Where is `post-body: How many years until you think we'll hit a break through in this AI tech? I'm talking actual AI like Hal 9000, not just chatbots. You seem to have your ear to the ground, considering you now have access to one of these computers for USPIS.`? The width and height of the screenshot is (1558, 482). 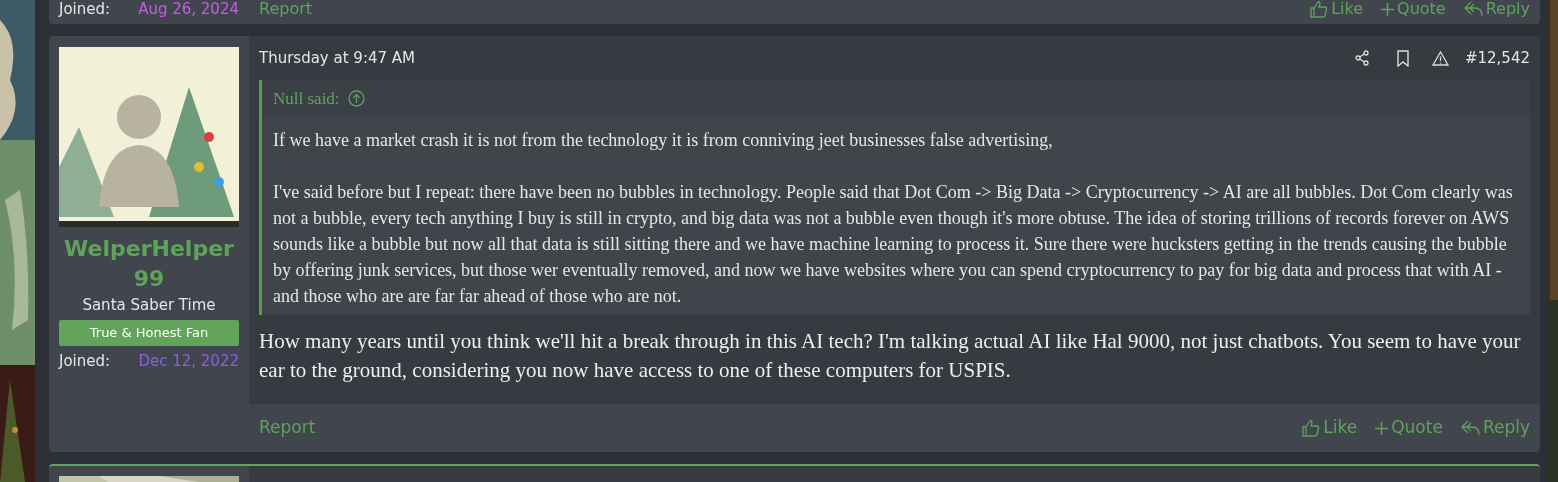
post-body: How many years until you think we'll hit a break through in this AI tech? I'm talking actual AI like Hal 9000, not just chatbots. You seem to have your ear to the ground, considering you now have access to one of these computers for USPIS. is located at coordinates (890, 356).